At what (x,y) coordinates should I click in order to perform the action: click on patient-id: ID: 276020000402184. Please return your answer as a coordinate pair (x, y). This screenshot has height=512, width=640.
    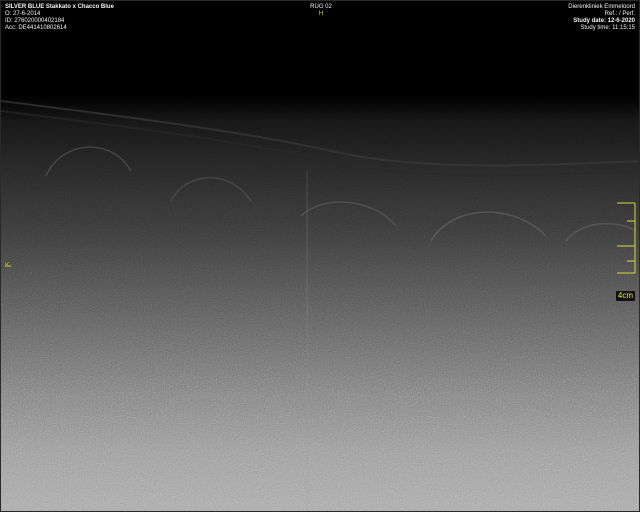
    Looking at the image, I should click on (35, 21).